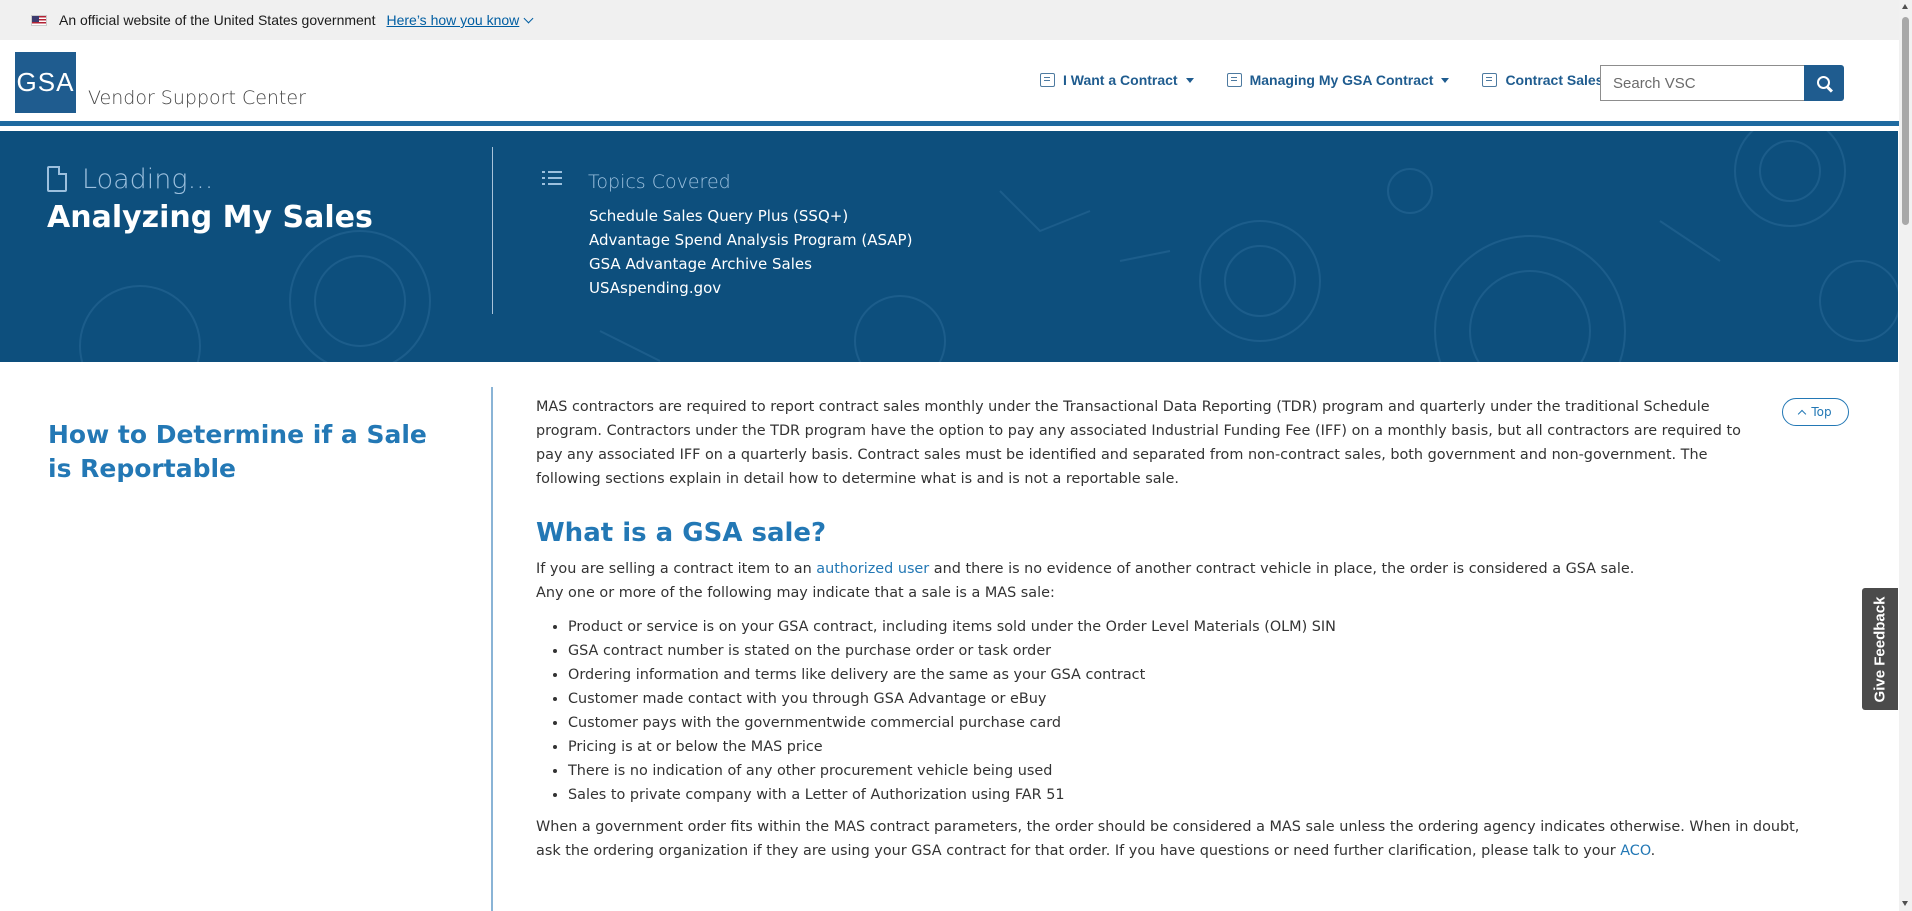  I want to click on us-flag-icon, so click(39, 20).